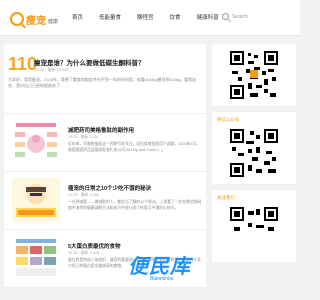  What do you see at coordinates (110, 18) in the screenshot?
I see `nav-item-low-energy-food: 低能量食` at bounding box center [110, 18].